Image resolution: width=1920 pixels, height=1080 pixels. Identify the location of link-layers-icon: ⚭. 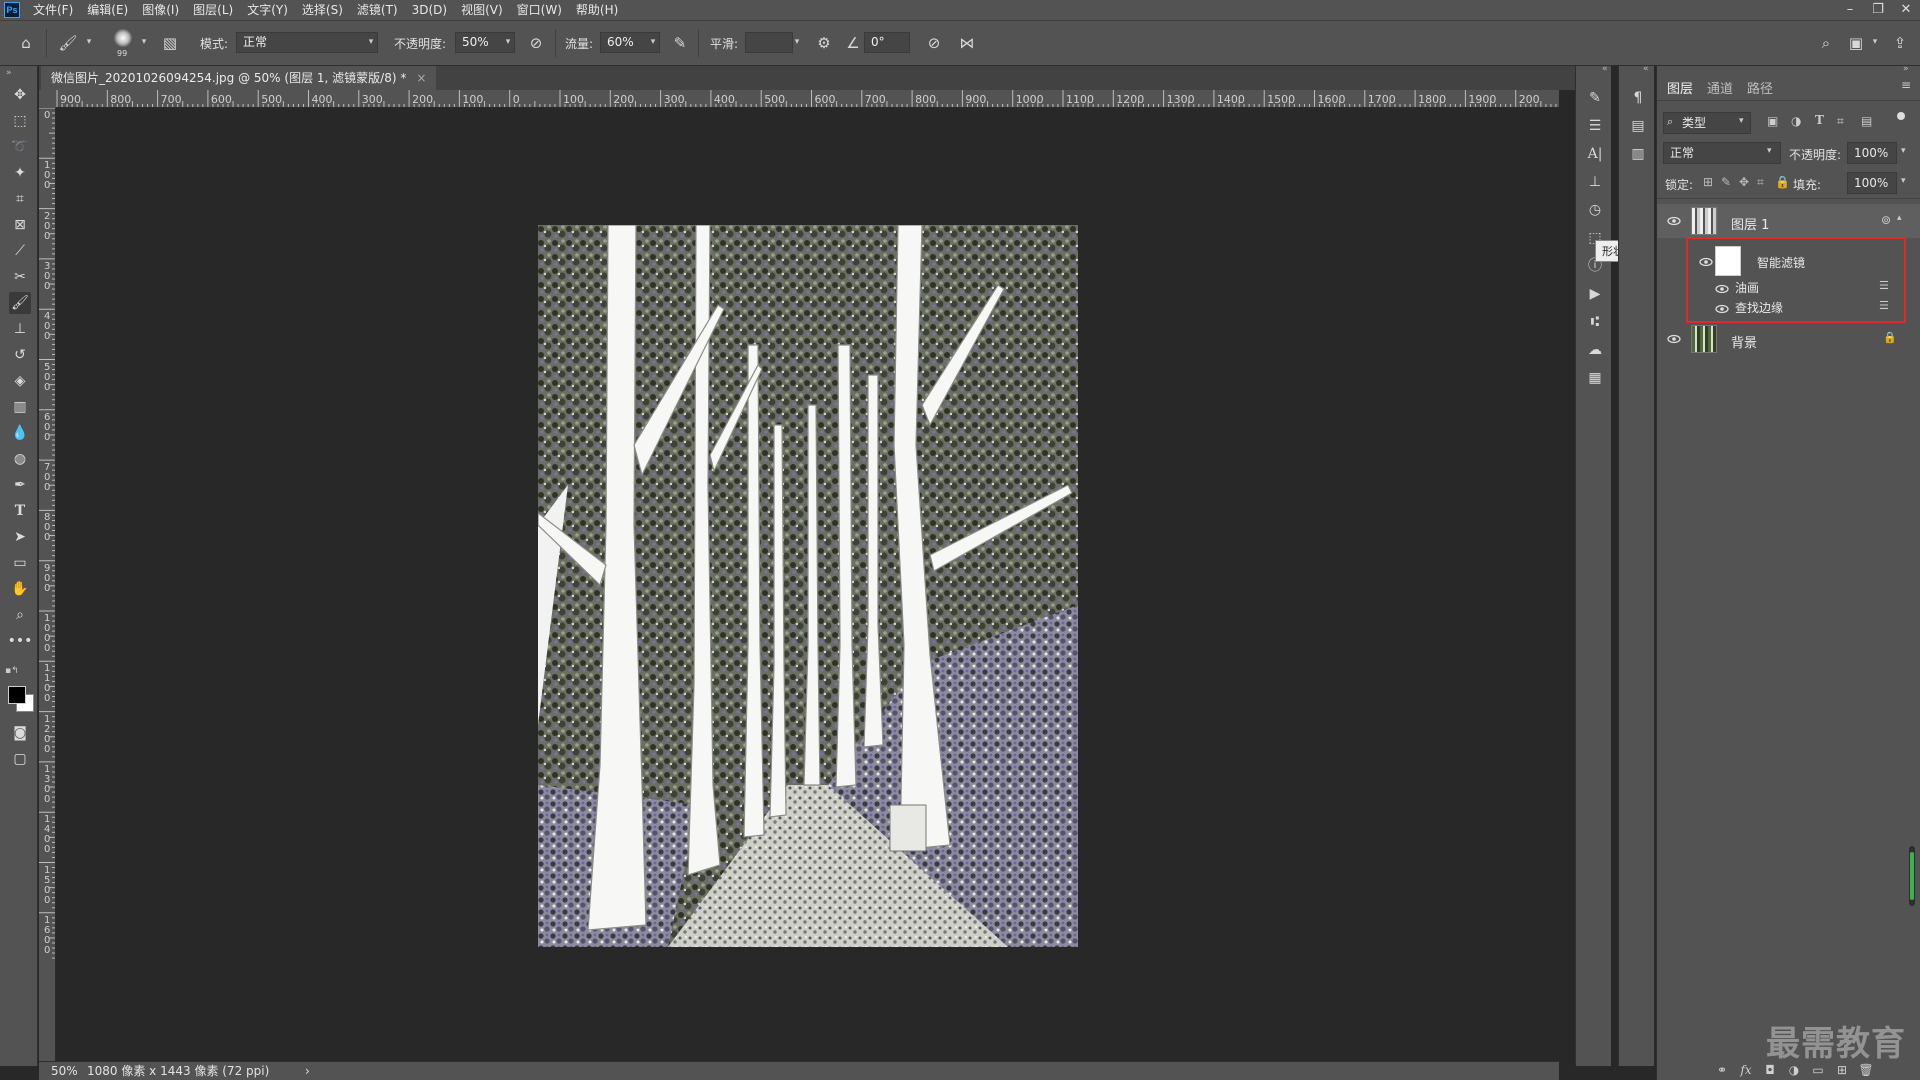
(1722, 1070).